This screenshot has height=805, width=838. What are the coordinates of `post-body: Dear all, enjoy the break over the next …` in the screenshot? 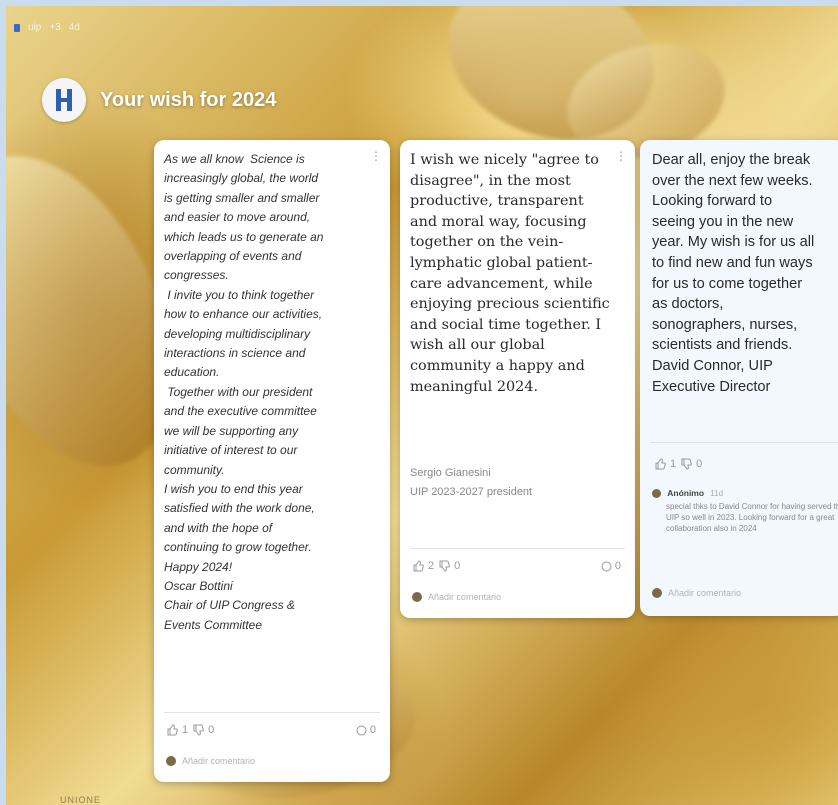 It's located at (733, 273).